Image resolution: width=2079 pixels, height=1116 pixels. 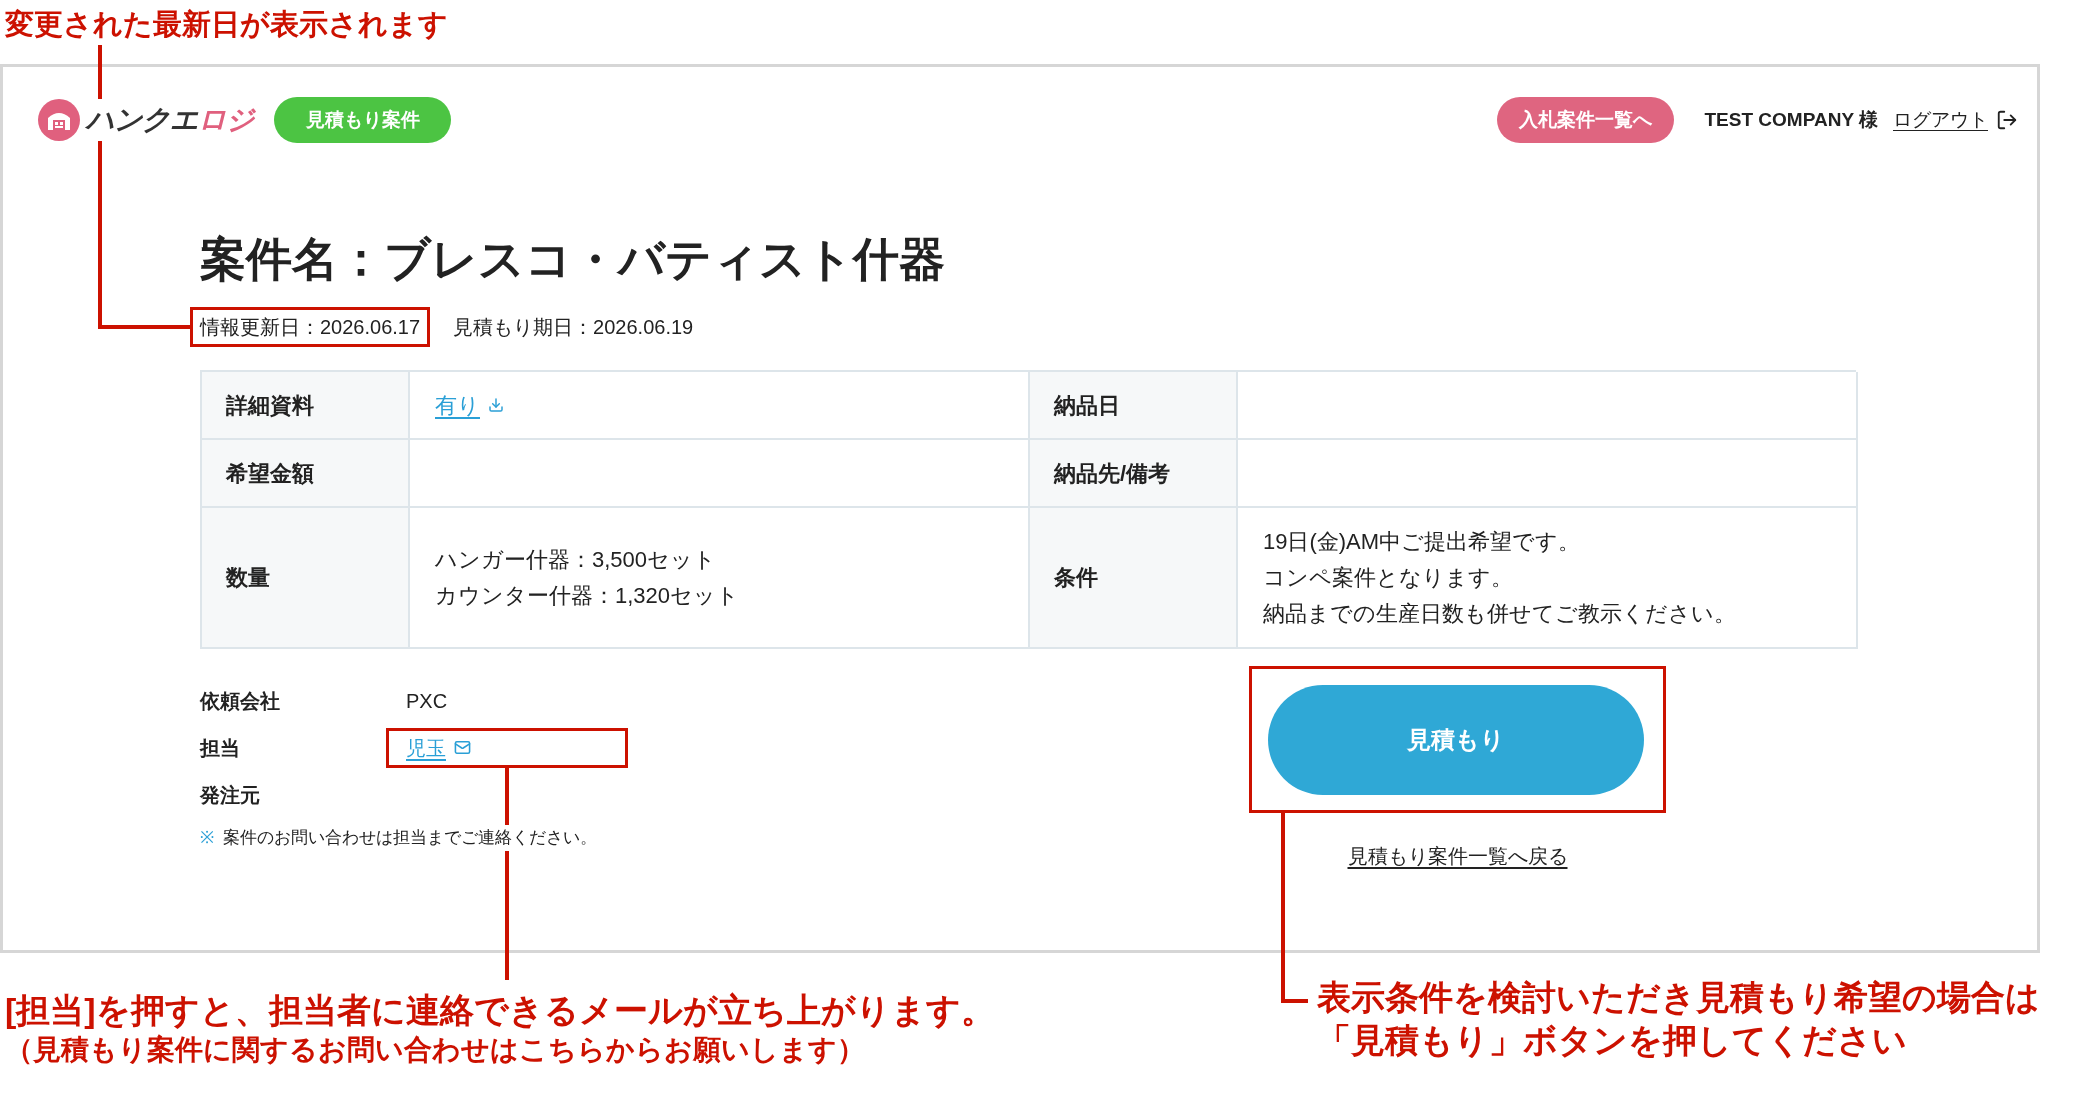 I want to click on list-button: 入札案件一覧へ, so click(x=1585, y=120).